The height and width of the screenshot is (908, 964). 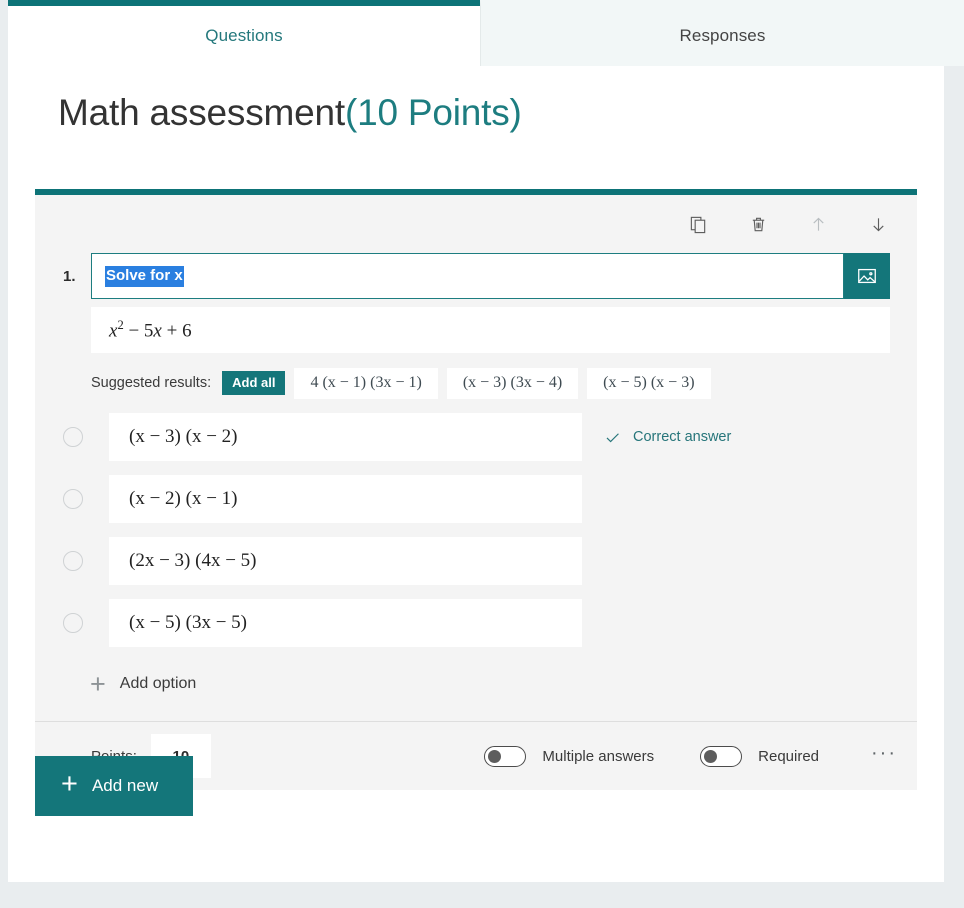 I want to click on option-row: (x − 2) (x − 1), so click(x=476, y=499).